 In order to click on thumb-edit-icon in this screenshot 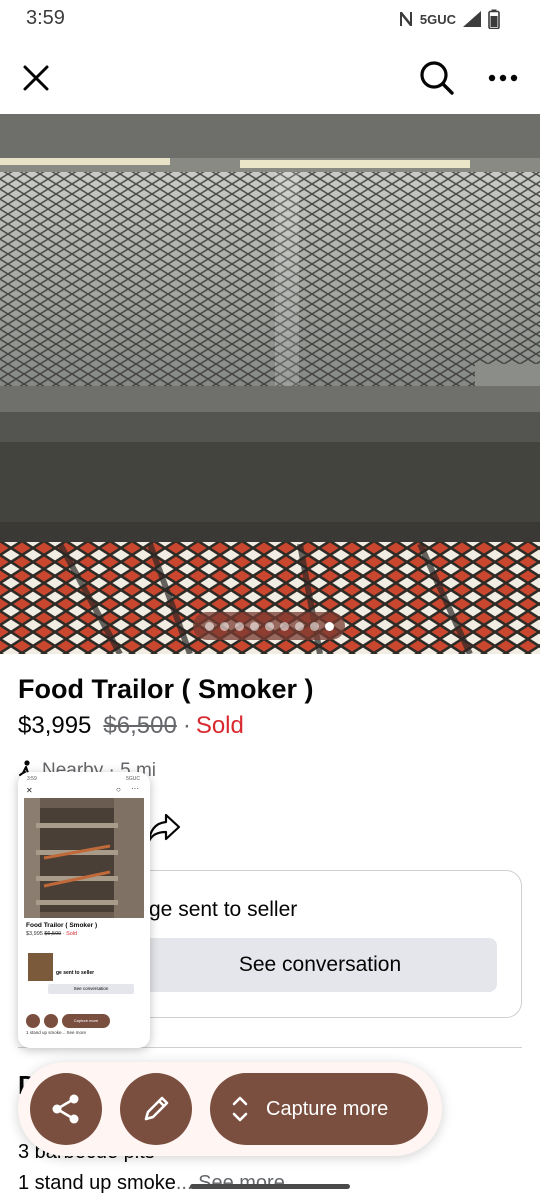, I will do `click(51, 1021)`.